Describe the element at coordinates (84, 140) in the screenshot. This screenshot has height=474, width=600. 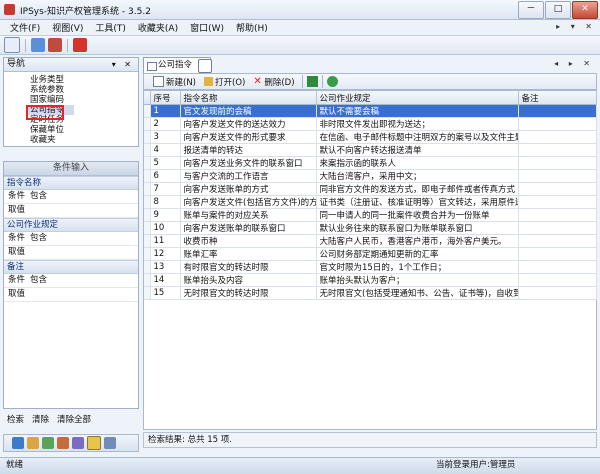
I see `nav-item-favorites: 收藏夹` at that location.